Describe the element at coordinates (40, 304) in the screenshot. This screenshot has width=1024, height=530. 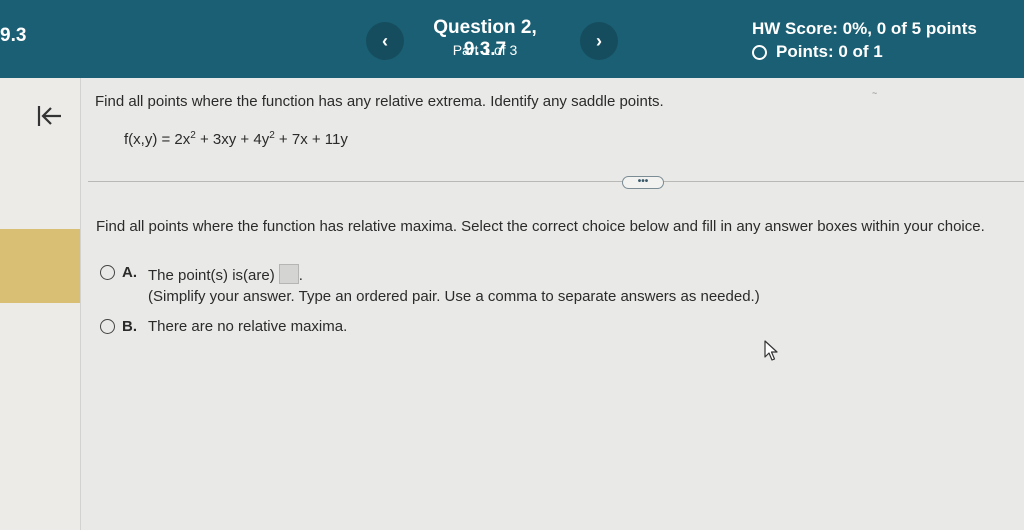
I see `left-rail` at that location.